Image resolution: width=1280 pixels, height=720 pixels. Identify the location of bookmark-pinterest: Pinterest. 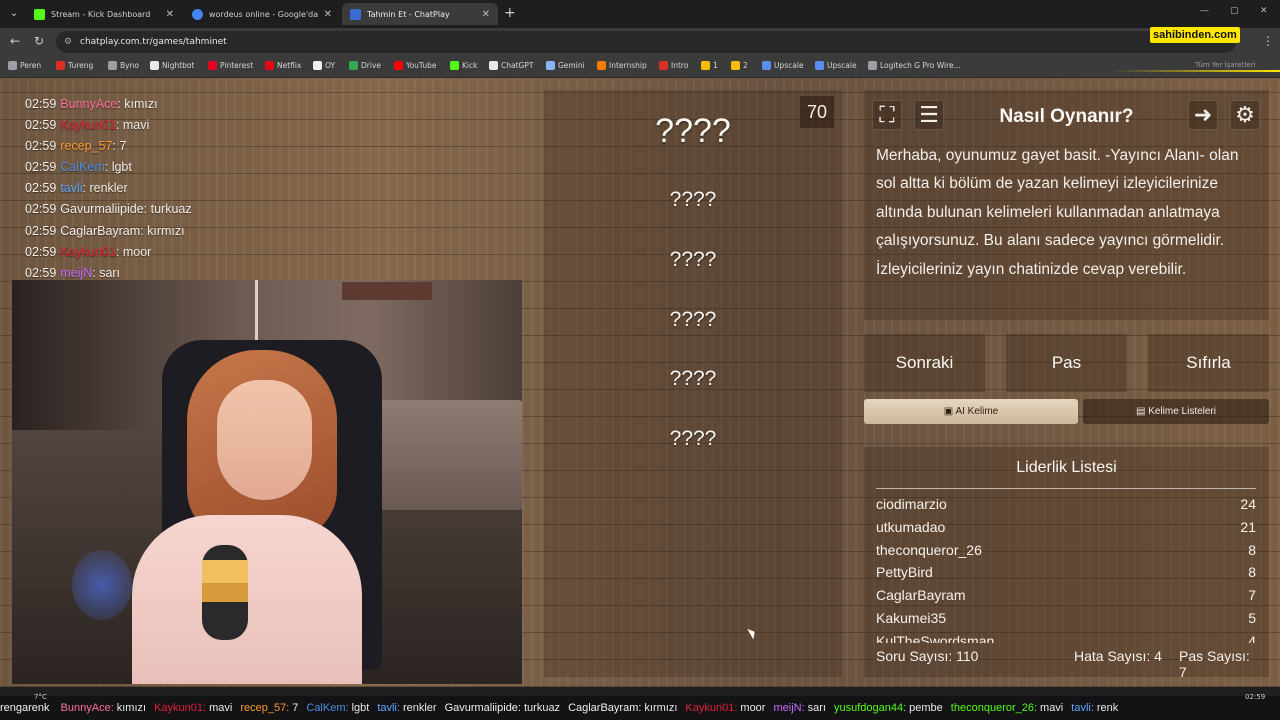
(230, 65).